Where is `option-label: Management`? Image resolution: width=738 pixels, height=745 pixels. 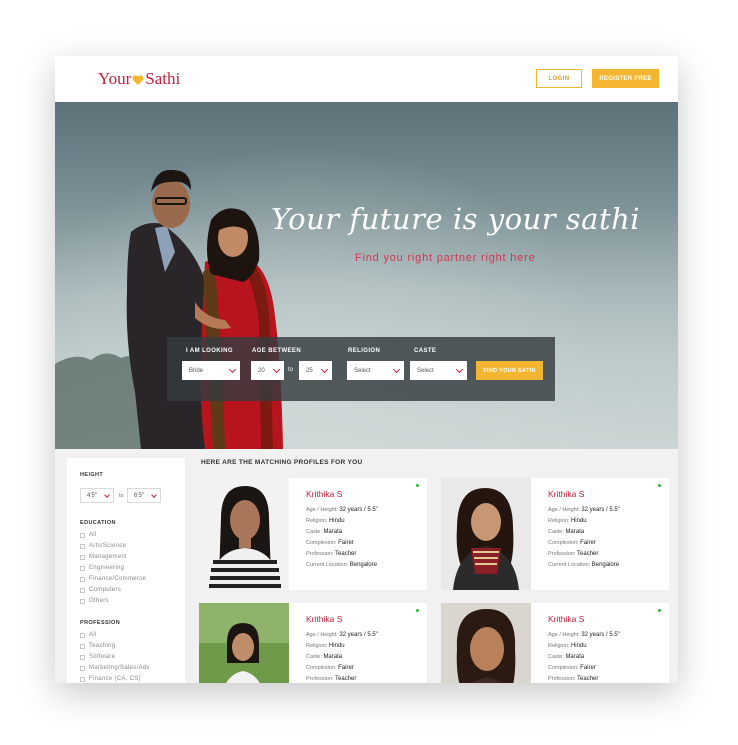
option-label: Management is located at coordinates (108, 557).